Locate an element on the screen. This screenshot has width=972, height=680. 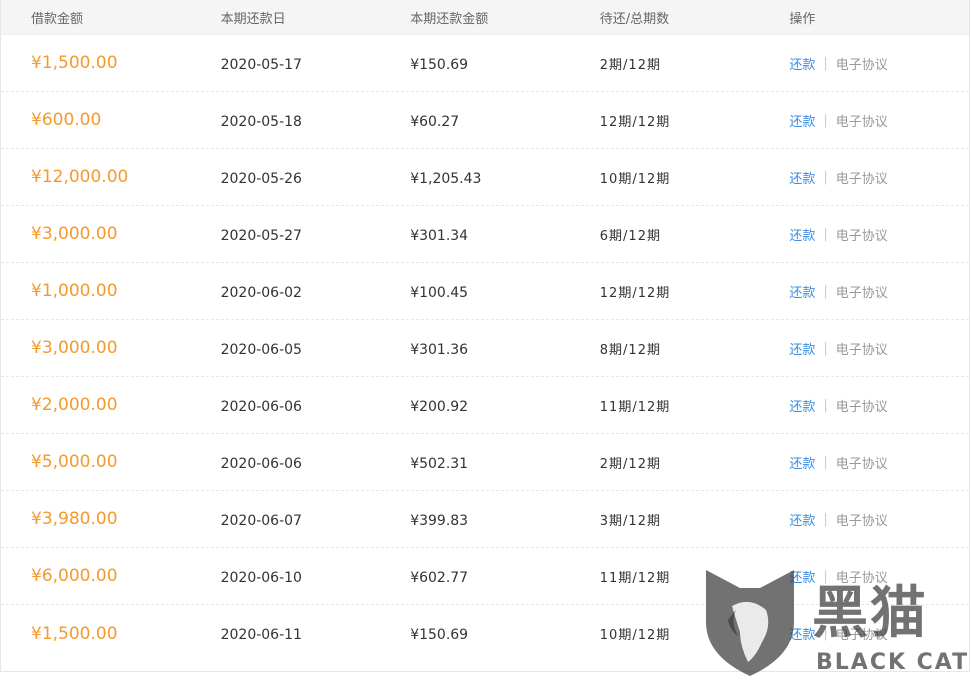
due-amount: ¥602.77 is located at coordinates (439, 577).